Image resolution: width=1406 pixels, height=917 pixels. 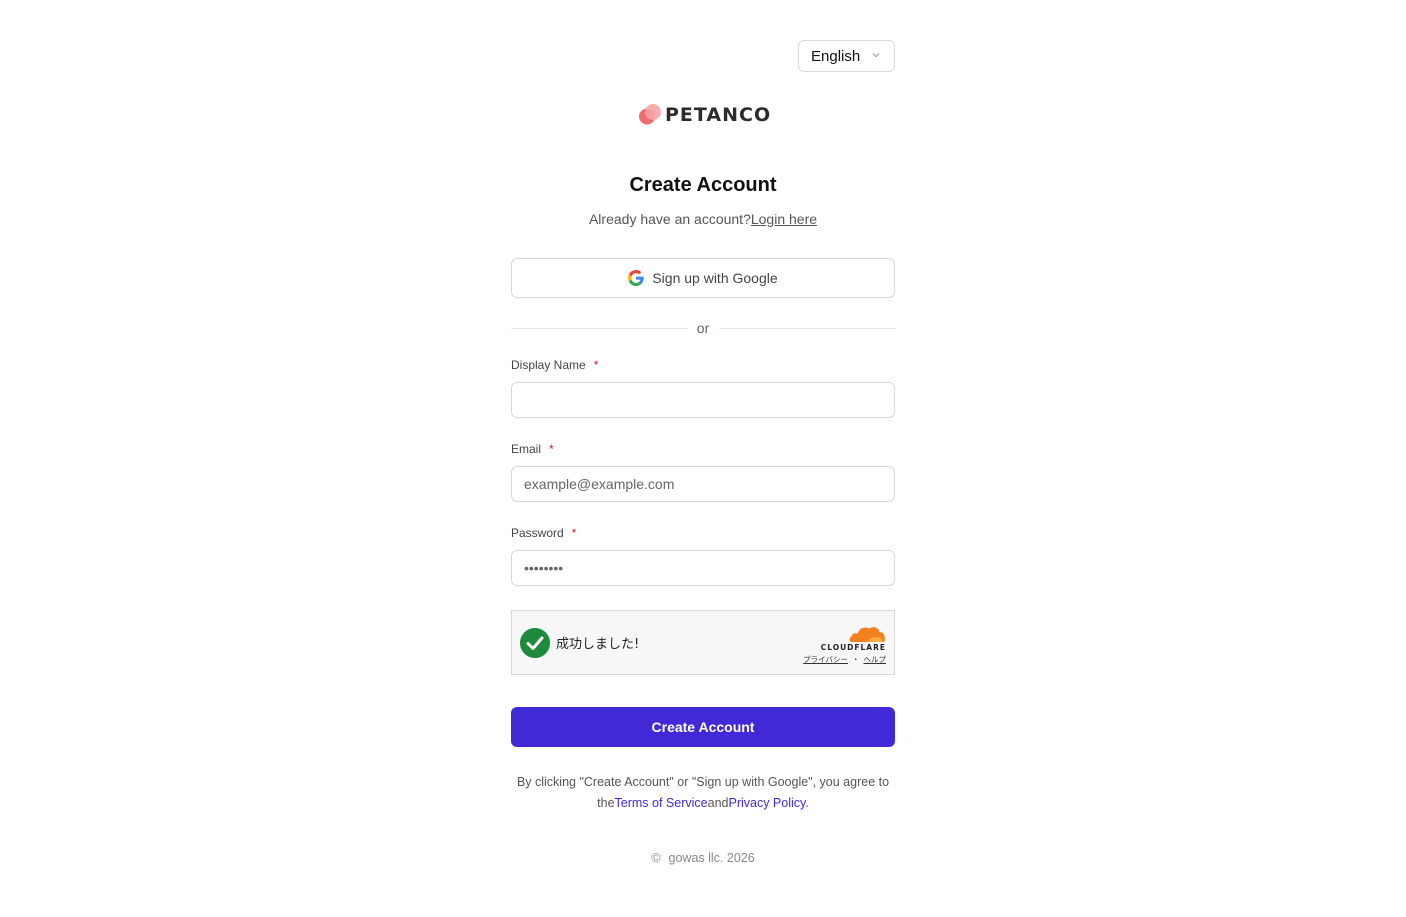 What do you see at coordinates (715, 278) in the screenshot?
I see `google-button-label: Sign up with Google` at bounding box center [715, 278].